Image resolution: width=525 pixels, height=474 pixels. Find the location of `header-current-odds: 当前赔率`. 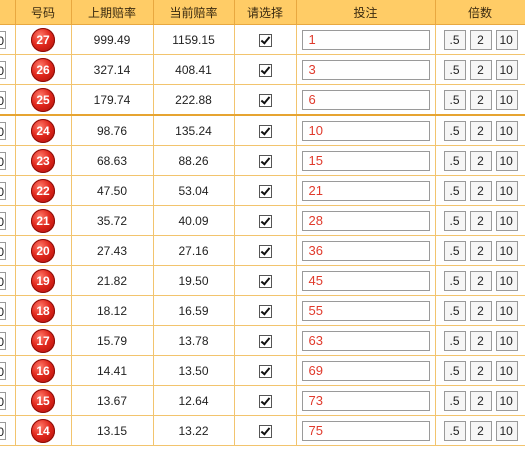

header-current-odds: 当前赔率 is located at coordinates (194, 12).